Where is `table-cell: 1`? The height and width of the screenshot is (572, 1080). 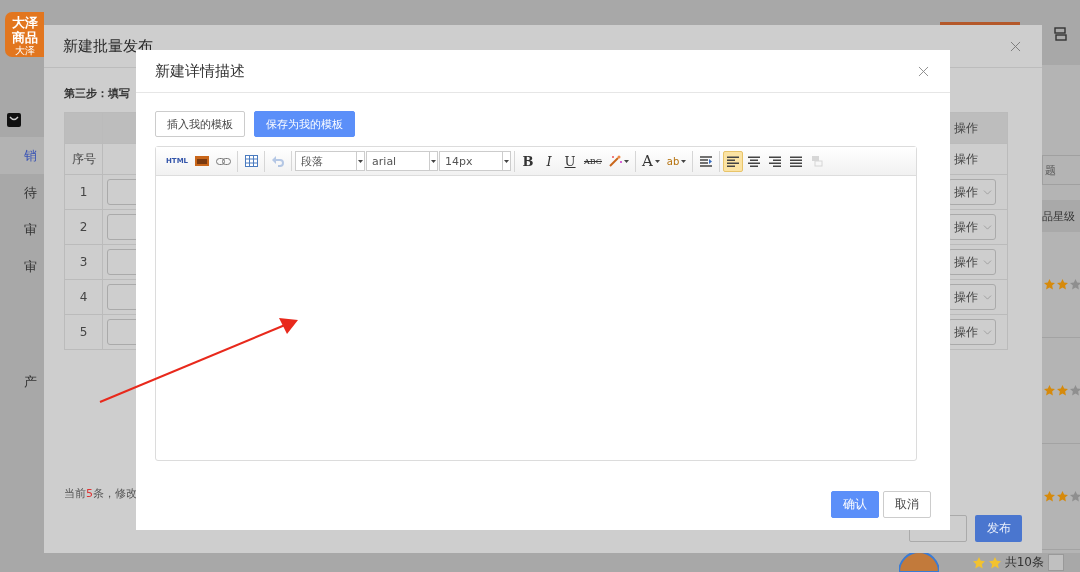
table-cell: 1 is located at coordinates (84, 192).